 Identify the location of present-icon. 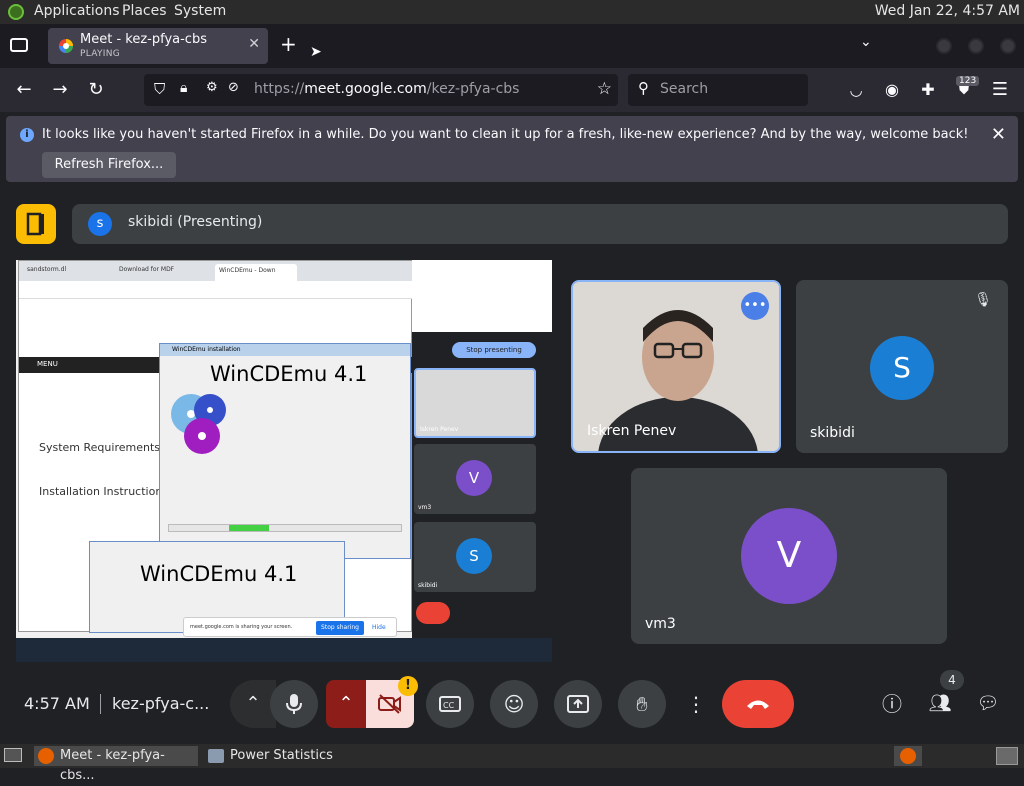
(578, 704).